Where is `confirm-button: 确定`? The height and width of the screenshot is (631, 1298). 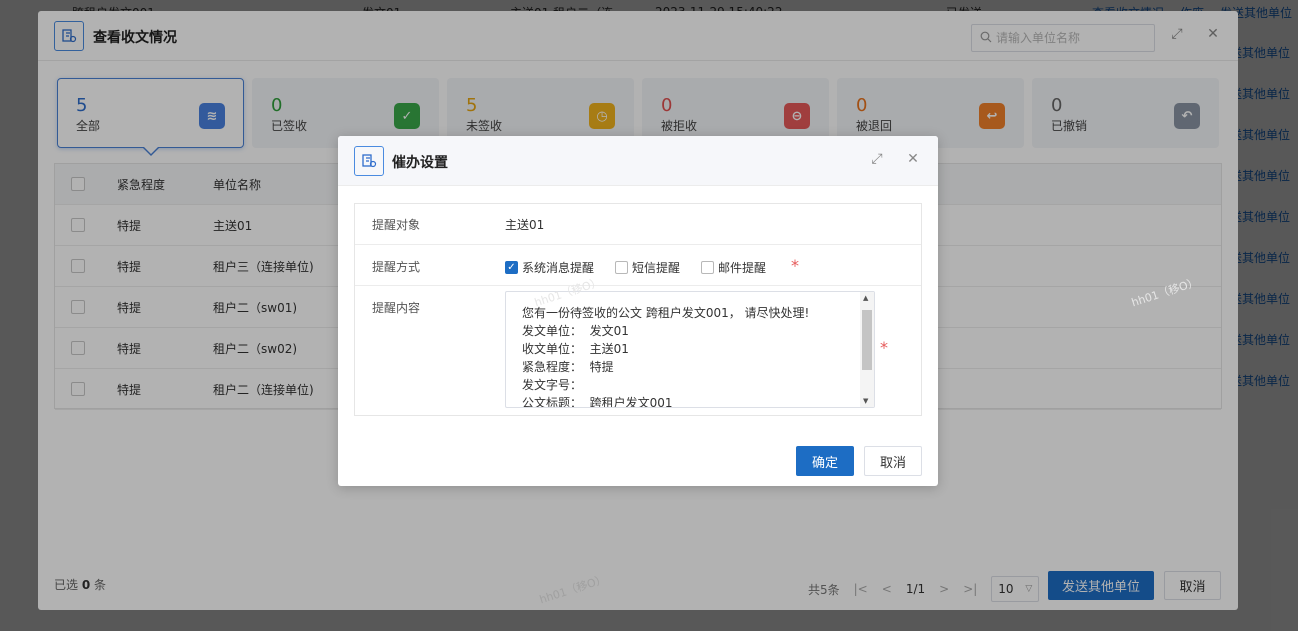 confirm-button: 确定 is located at coordinates (825, 461).